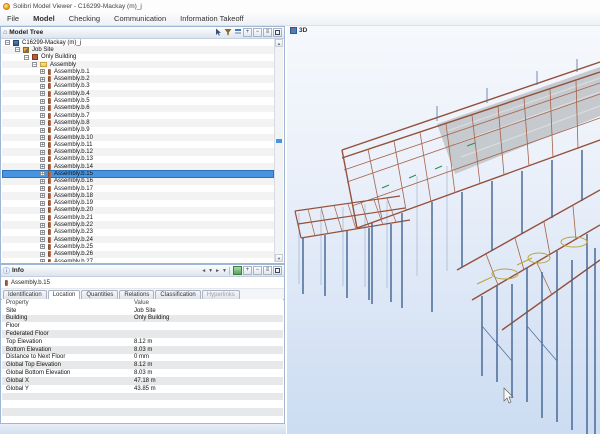  Describe the element at coordinates (279, 43) in the screenshot. I see `scroll-up-icon: ▲` at that location.